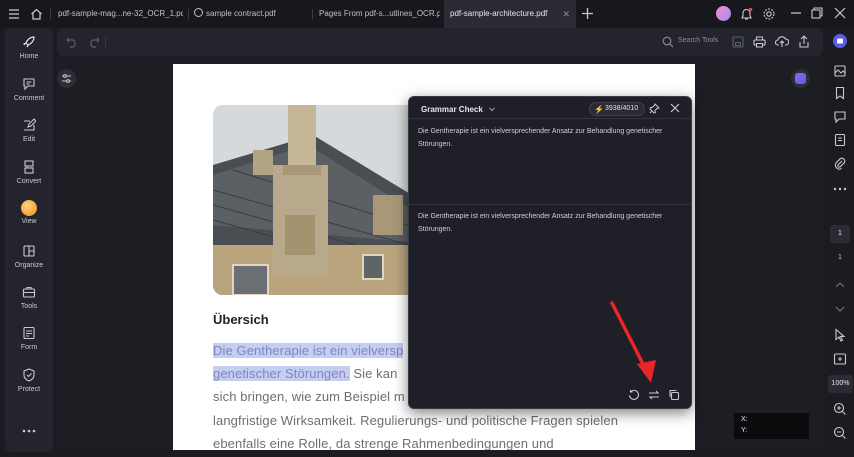 The width and height of the screenshot is (854, 457). Describe the element at coordinates (599, 109) in the screenshot. I see `lightning-icon: ⚡` at that location.